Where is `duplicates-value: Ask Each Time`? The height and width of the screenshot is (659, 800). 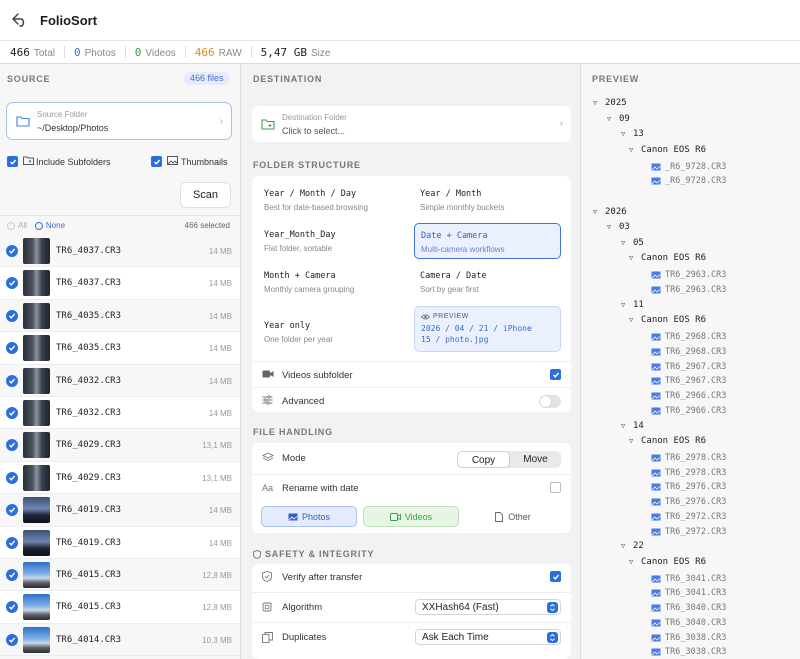 duplicates-value: Ask Each Time is located at coordinates (455, 637).